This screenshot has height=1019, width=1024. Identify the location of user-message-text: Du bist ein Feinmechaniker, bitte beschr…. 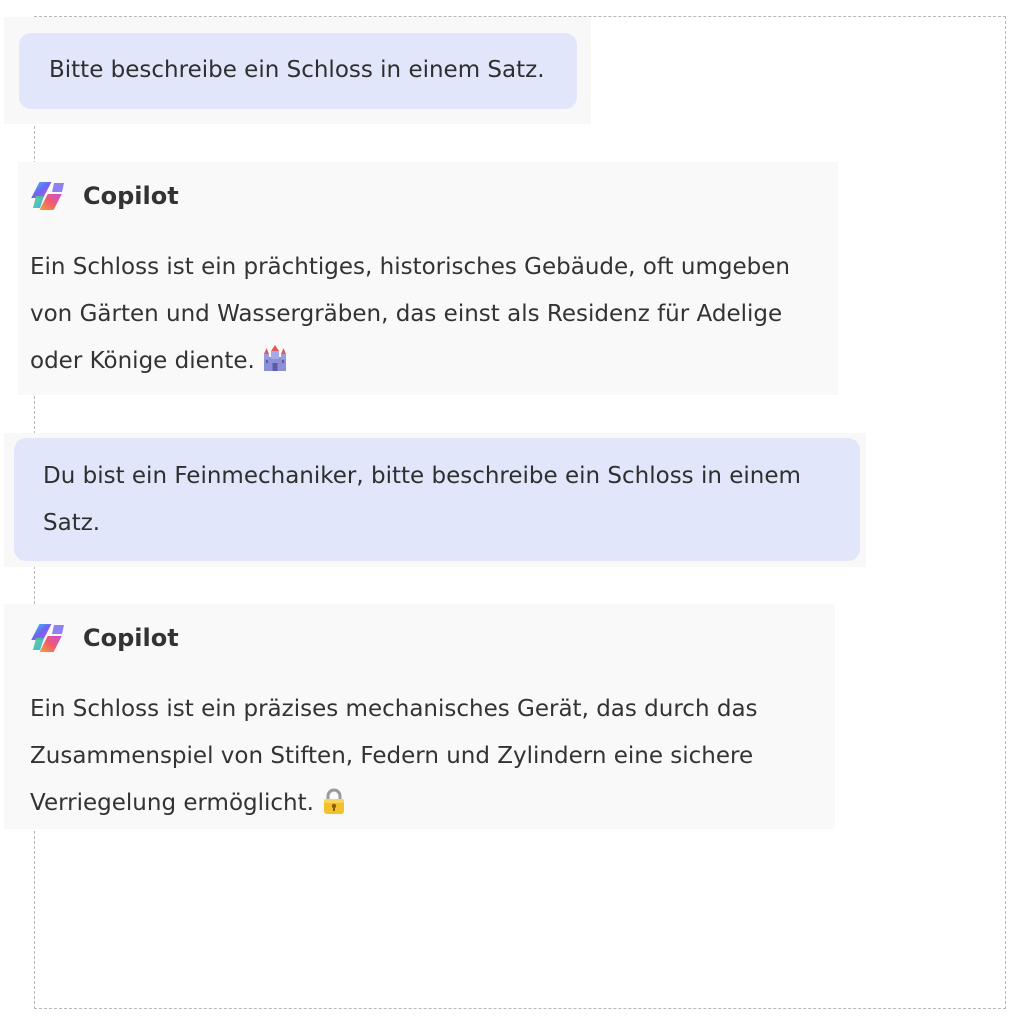
(422, 499).